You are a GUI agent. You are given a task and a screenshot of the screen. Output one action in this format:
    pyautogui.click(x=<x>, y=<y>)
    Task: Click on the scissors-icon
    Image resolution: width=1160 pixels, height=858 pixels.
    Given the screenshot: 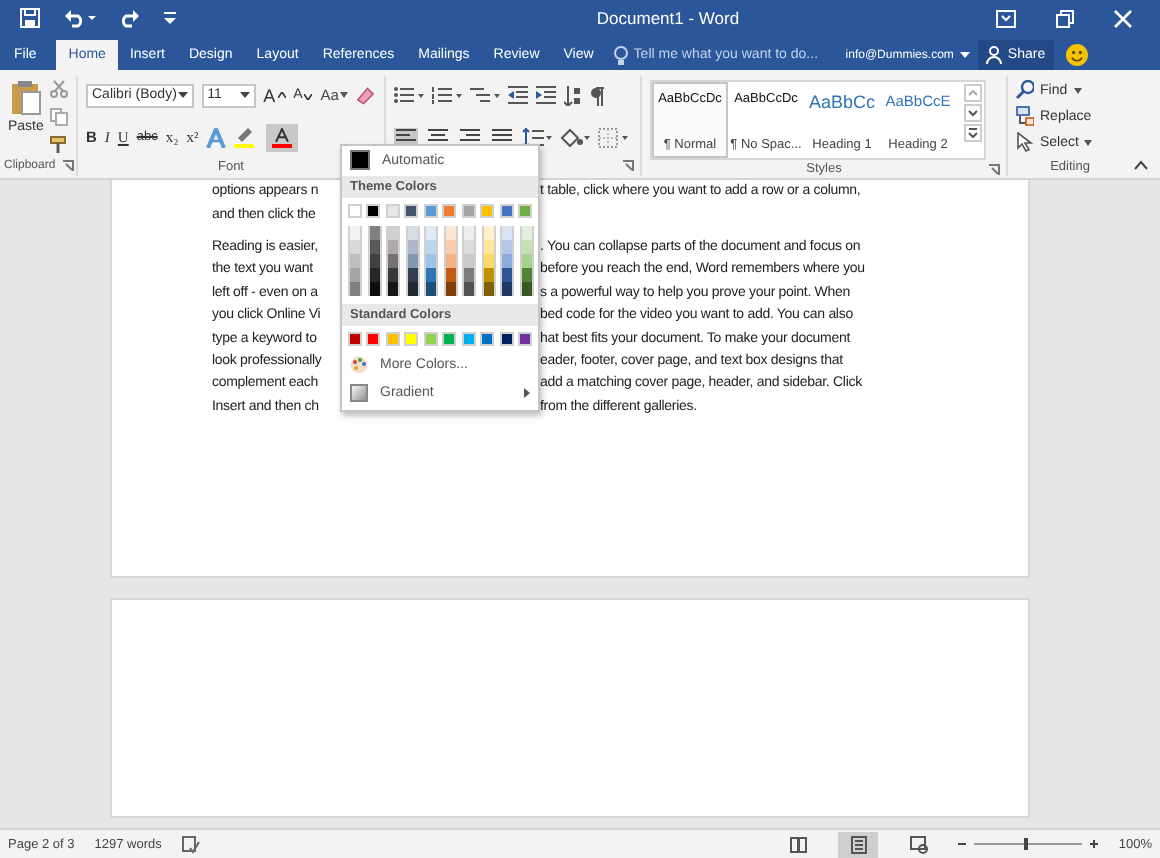 What is the action you would take?
    pyautogui.click(x=58, y=89)
    